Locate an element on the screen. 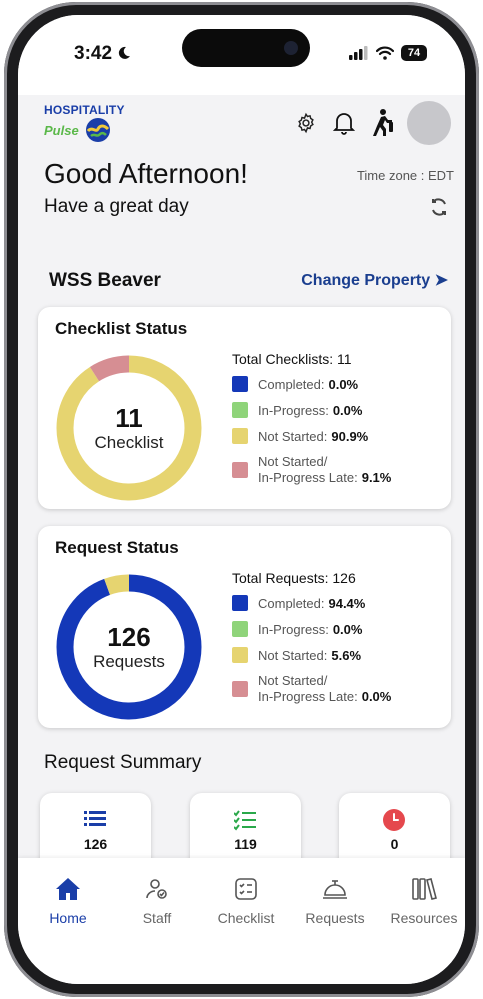  app-header: HOSPITALITY Pulse is located at coordinates (241, 130).